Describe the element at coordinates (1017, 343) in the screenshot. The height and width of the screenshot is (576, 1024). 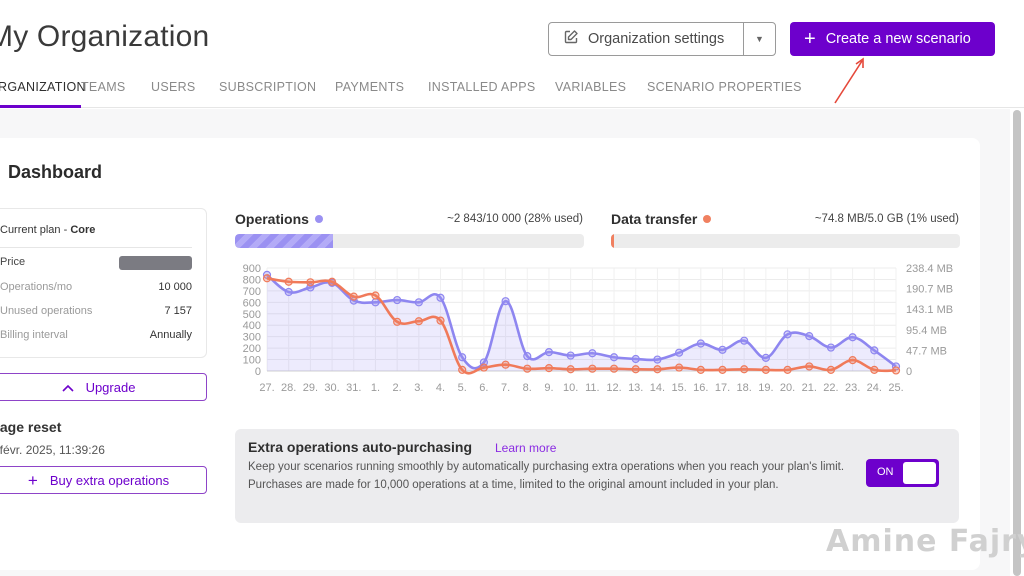
I see `vertical-scrollbar` at that location.